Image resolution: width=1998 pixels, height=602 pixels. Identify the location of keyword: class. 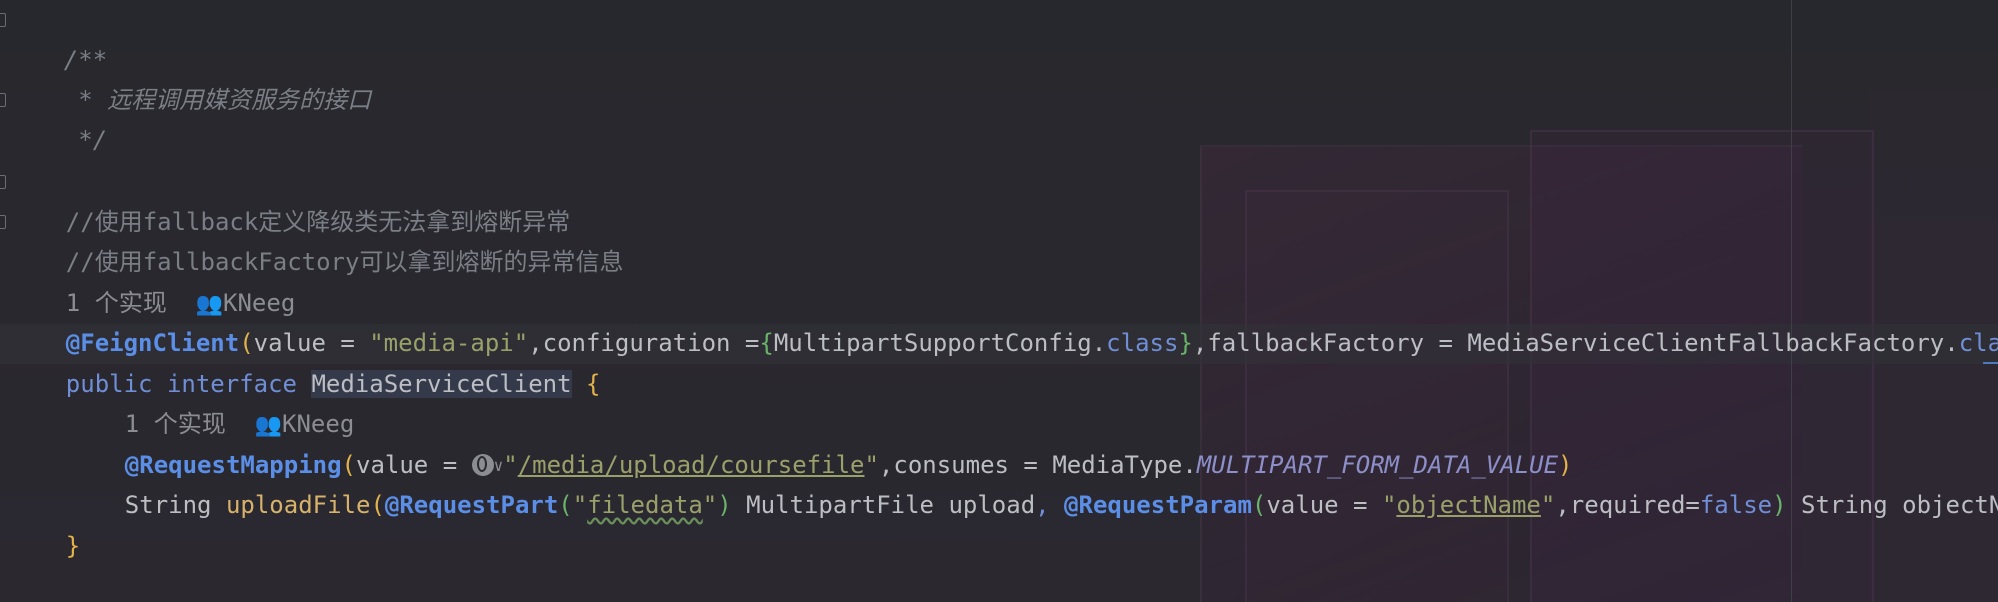
(1142, 343).